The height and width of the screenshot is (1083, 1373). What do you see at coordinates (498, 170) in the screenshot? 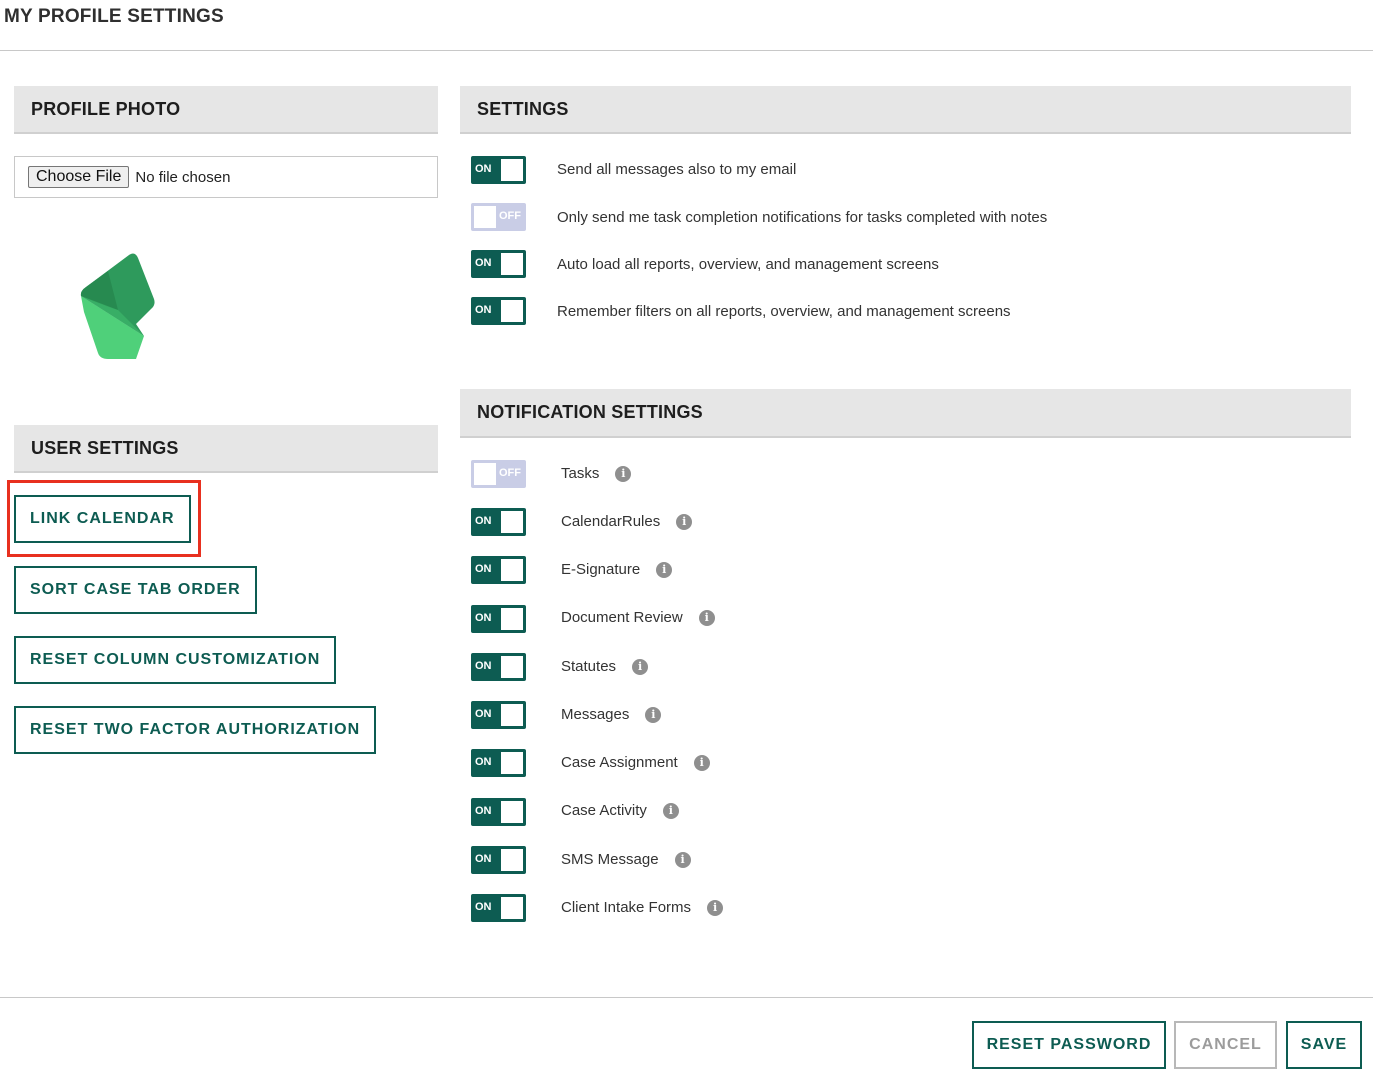
I see `toggle-email-messages: ON` at bounding box center [498, 170].